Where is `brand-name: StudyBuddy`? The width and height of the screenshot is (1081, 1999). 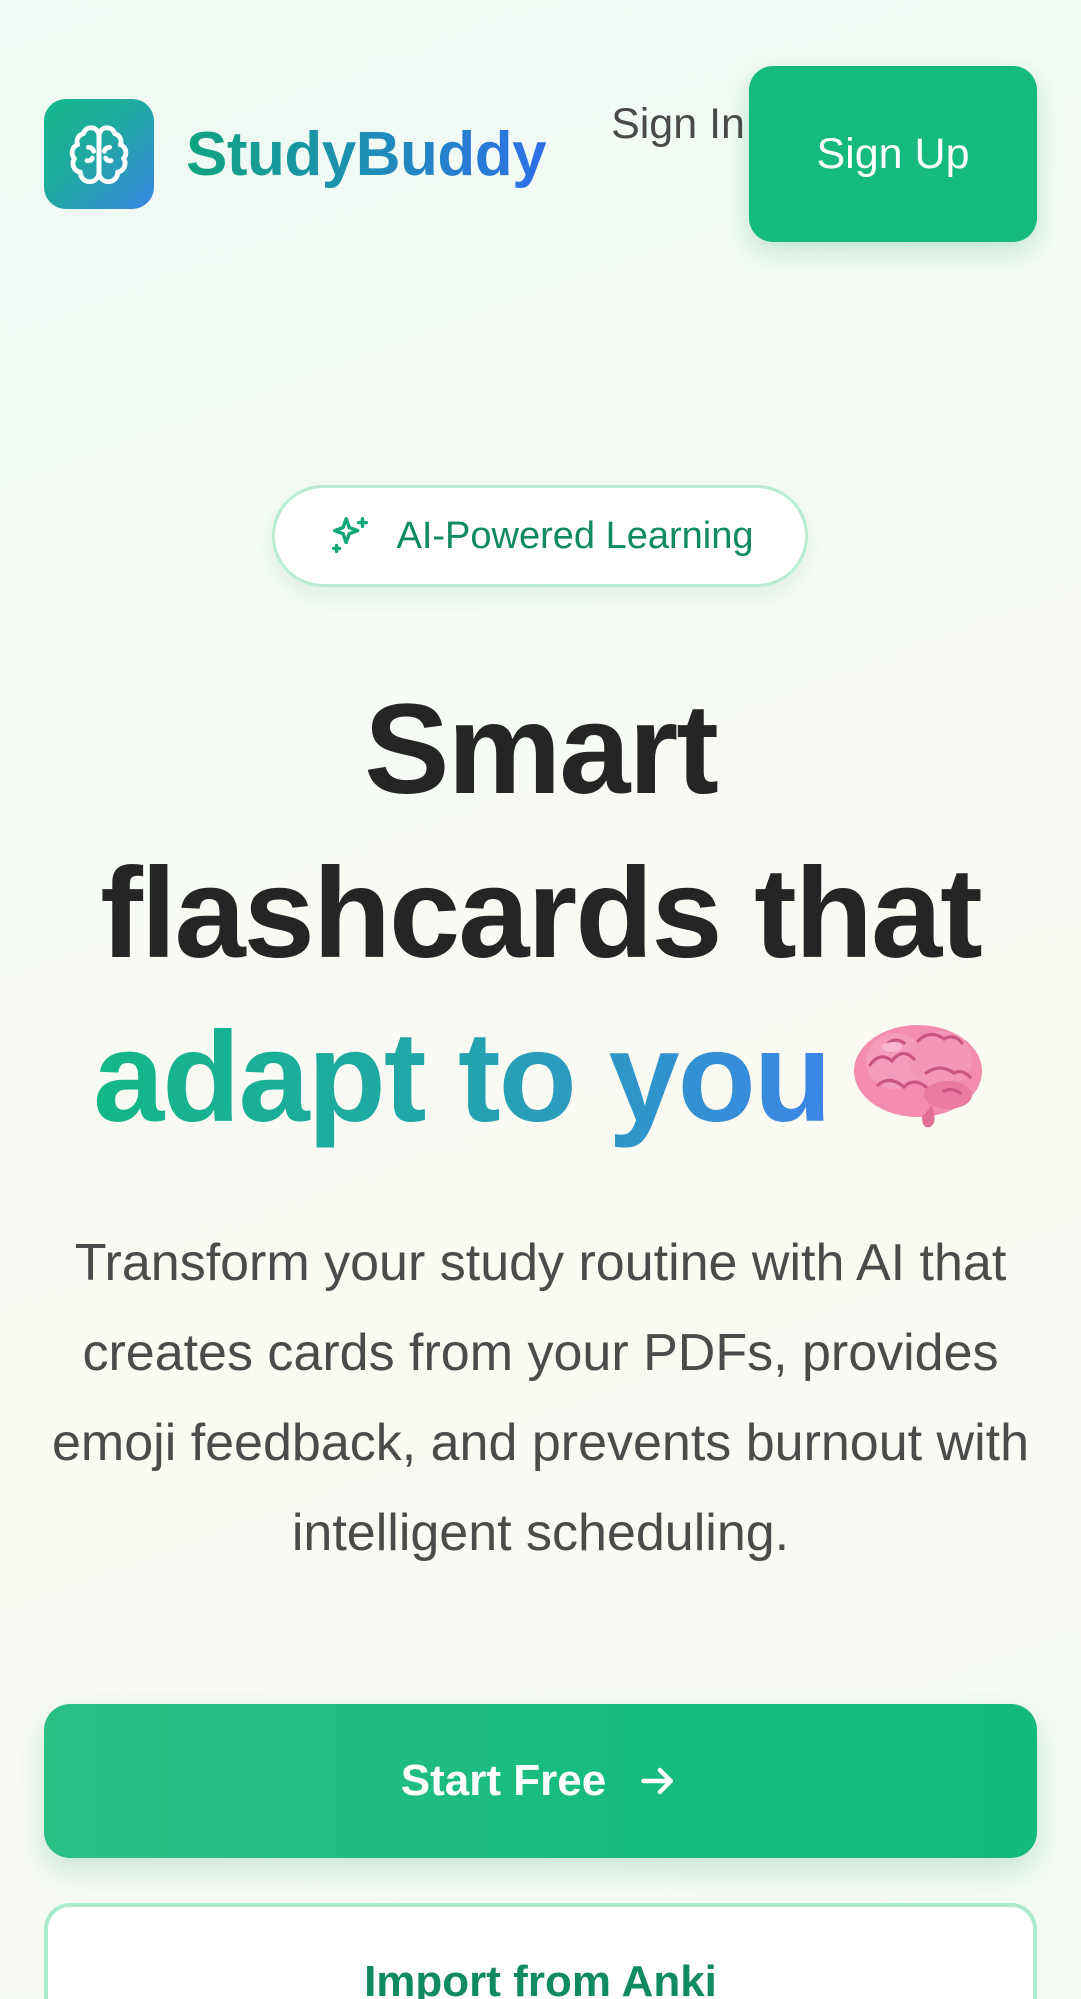
brand-name: StudyBuddy is located at coordinates (366, 154).